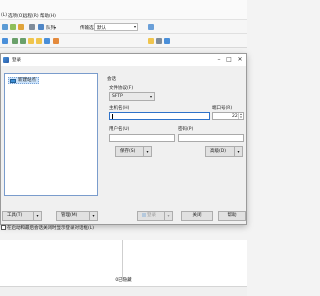 This screenshot has height=296, width=320. I want to click on port-input: 22 ▴ ▾, so click(228, 116).